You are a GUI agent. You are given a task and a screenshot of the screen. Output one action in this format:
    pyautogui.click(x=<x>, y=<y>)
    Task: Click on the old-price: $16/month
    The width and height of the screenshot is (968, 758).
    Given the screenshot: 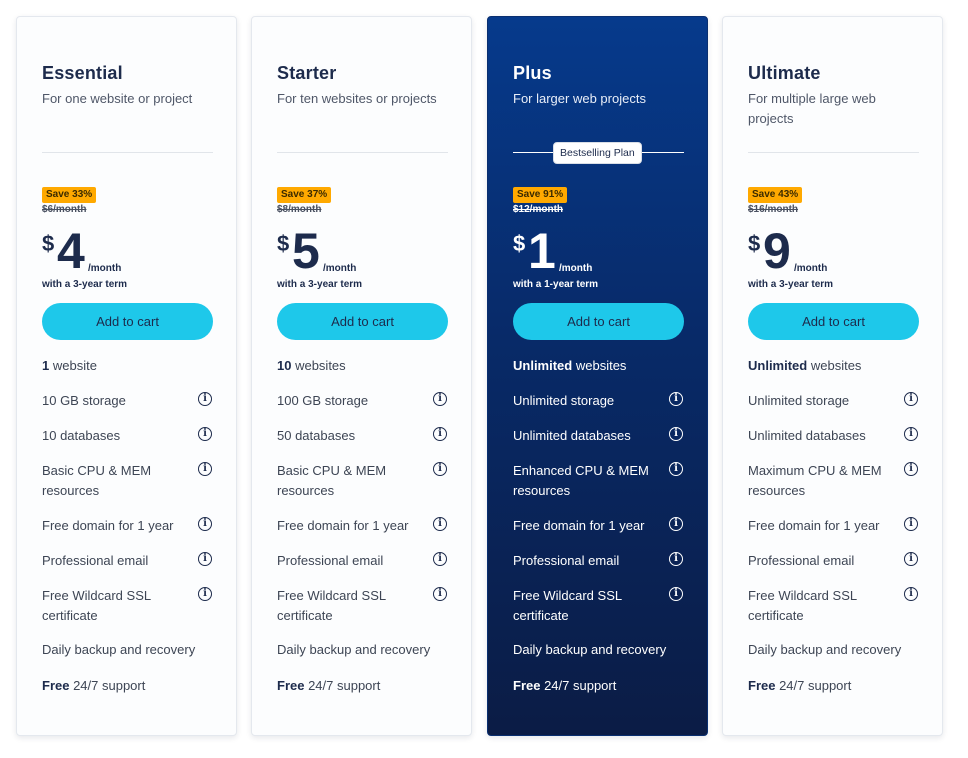 What is the action you would take?
    pyautogui.click(x=773, y=209)
    